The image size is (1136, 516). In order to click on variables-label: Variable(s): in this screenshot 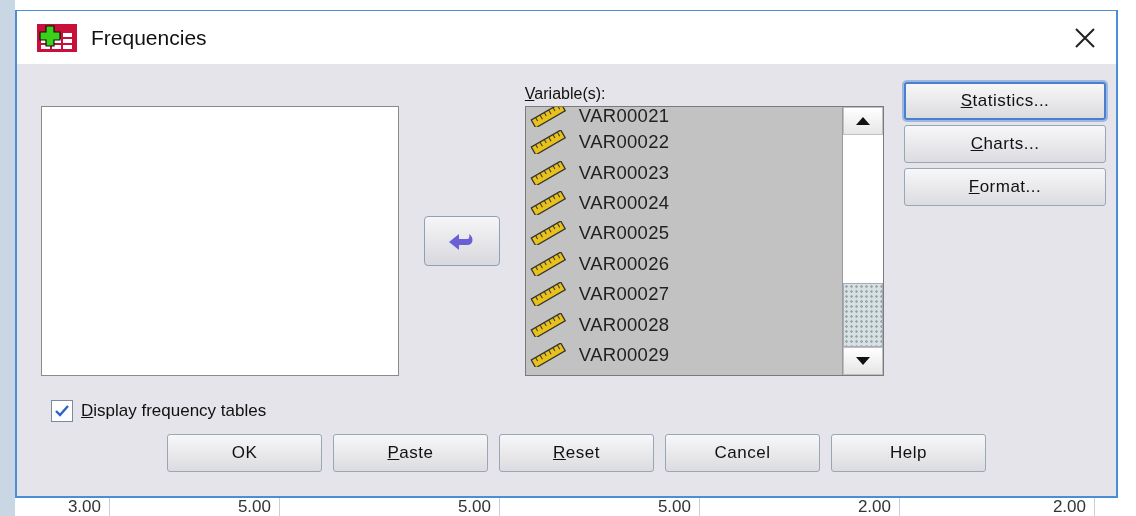, I will do `click(565, 94)`.